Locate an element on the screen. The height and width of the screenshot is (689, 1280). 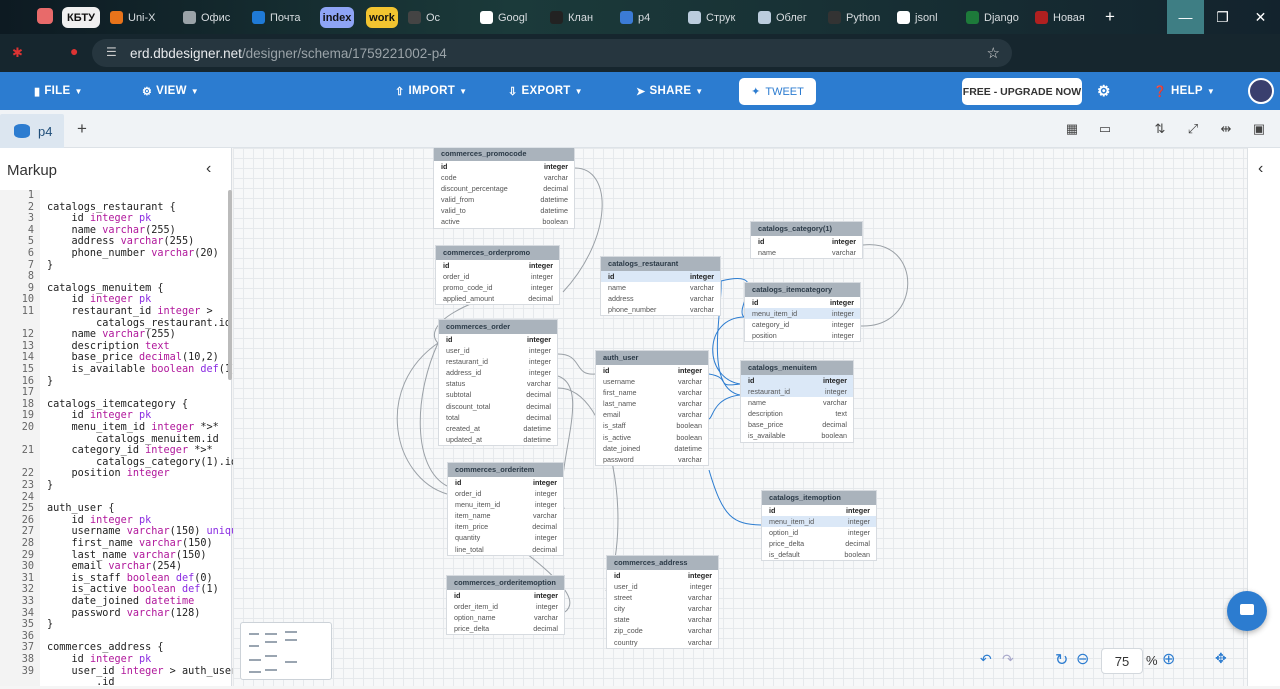
new-tab-button: + is located at coordinates (1110, 17).